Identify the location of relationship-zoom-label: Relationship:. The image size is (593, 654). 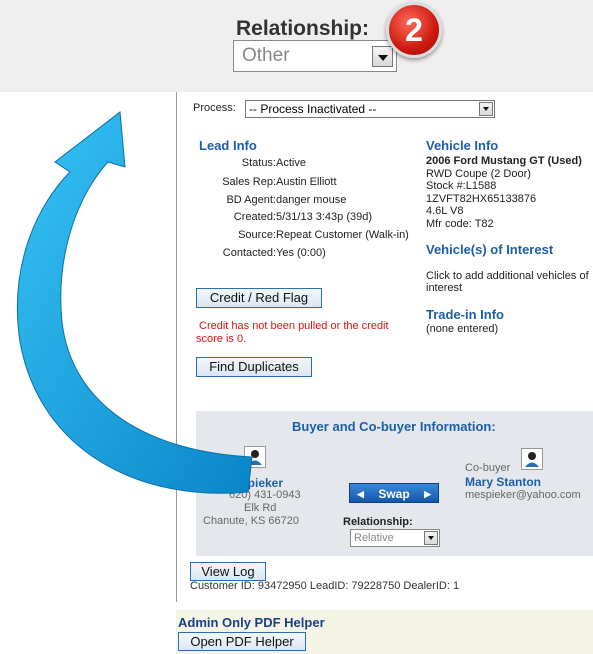
(303, 28).